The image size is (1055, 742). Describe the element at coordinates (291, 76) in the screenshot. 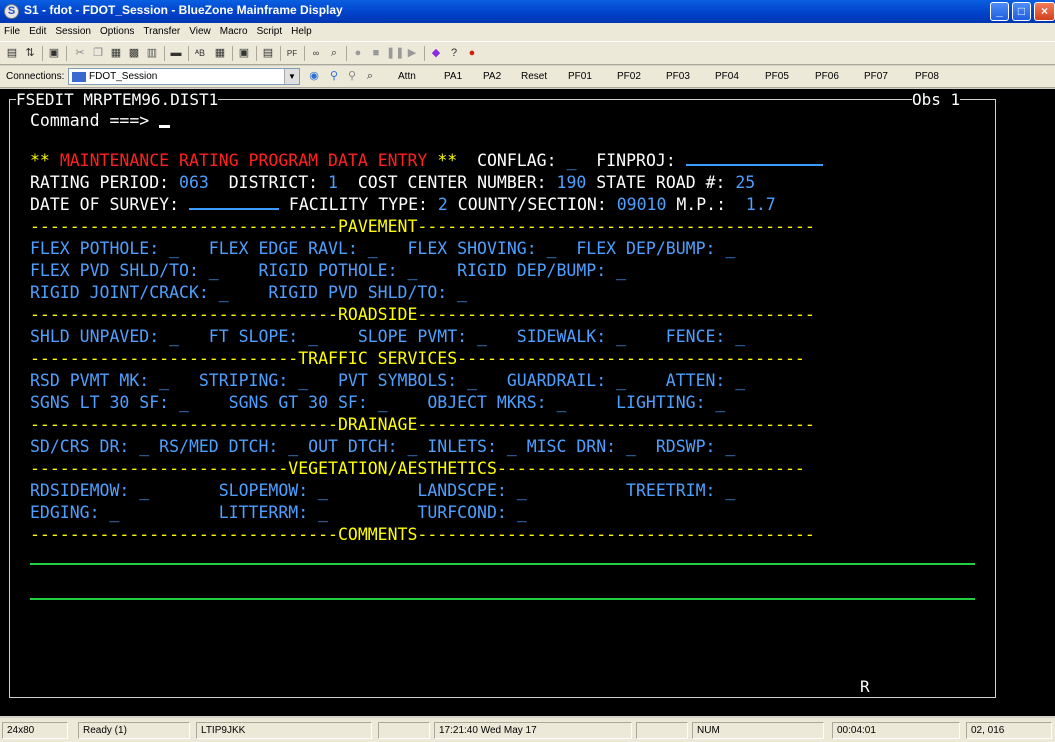

I see `chevron-down-icon: ▼` at that location.